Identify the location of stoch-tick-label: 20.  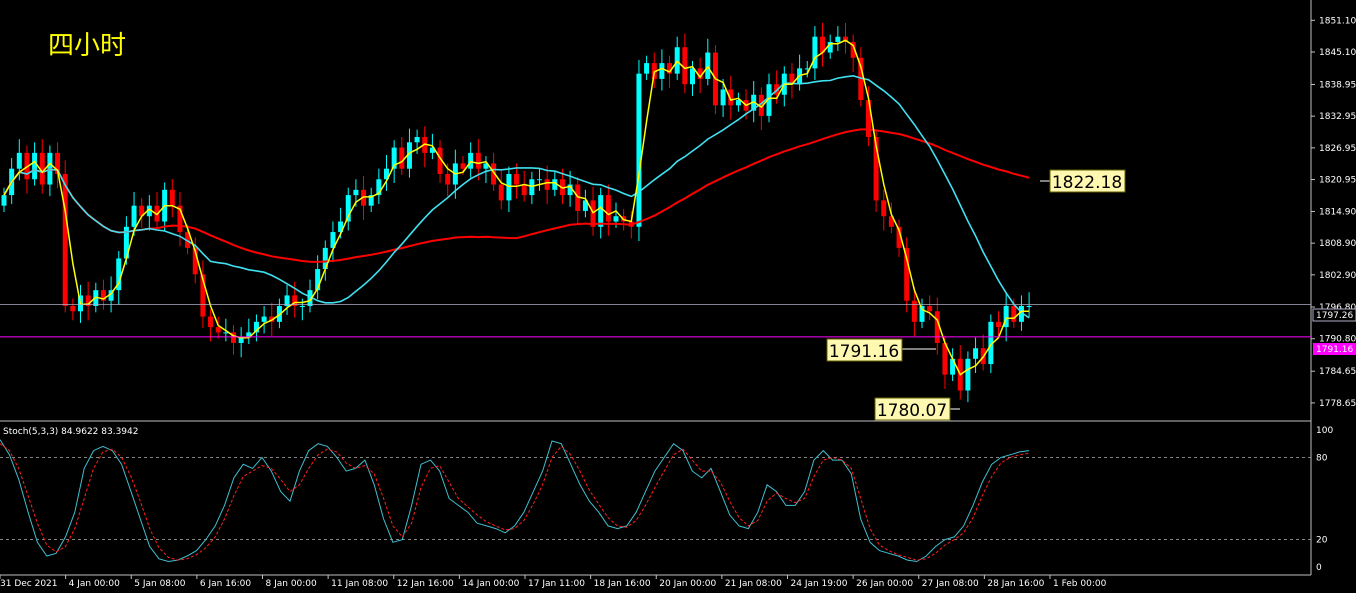
(1322, 541).